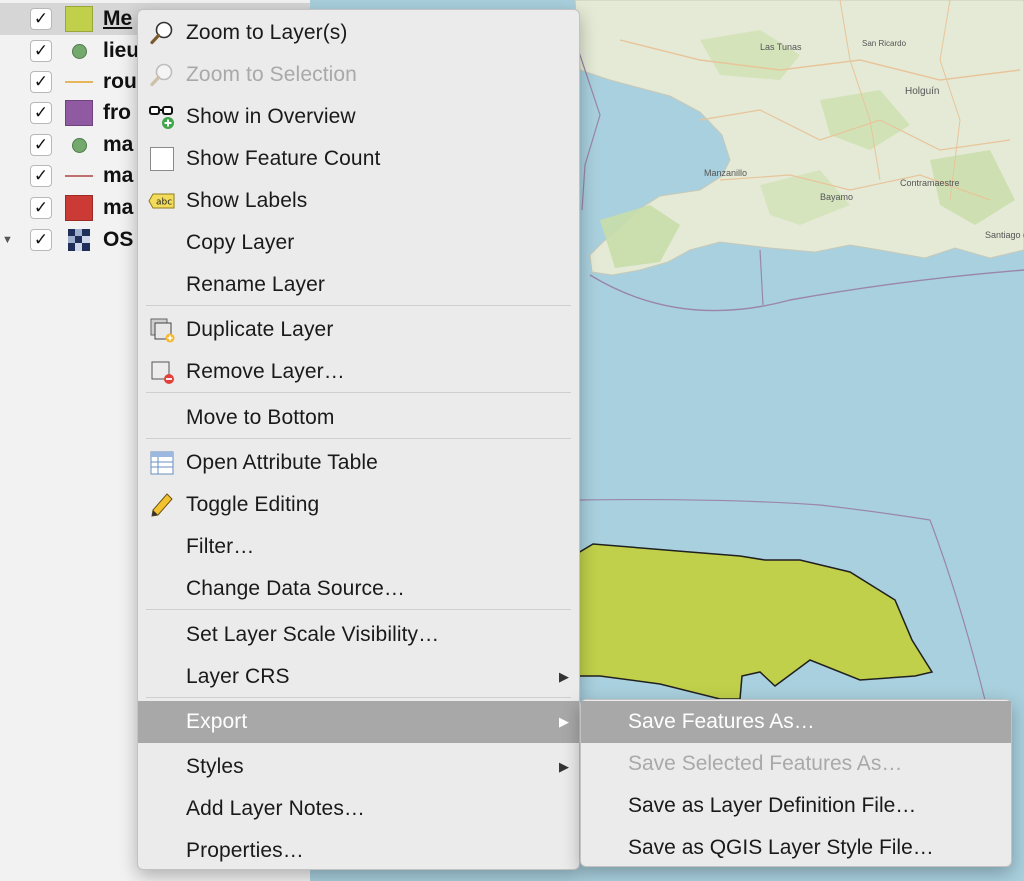  What do you see at coordinates (358, 33) in the screenshot?
I see `menu-item-zoom-to-layer: Zoom to Layer(s)` at bounding box center [358, 33].